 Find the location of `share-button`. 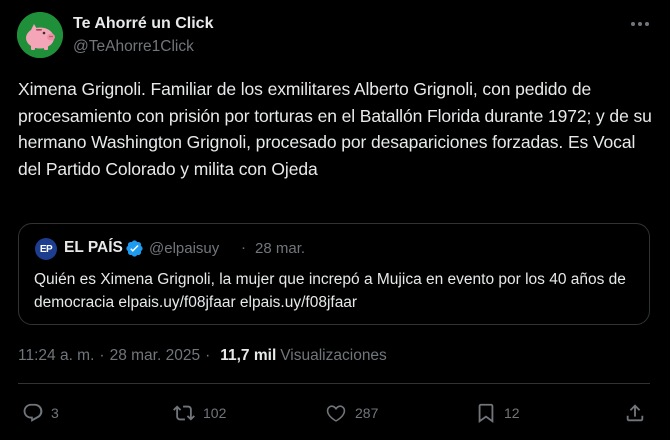

share-button is located at coordinates (635, 413).